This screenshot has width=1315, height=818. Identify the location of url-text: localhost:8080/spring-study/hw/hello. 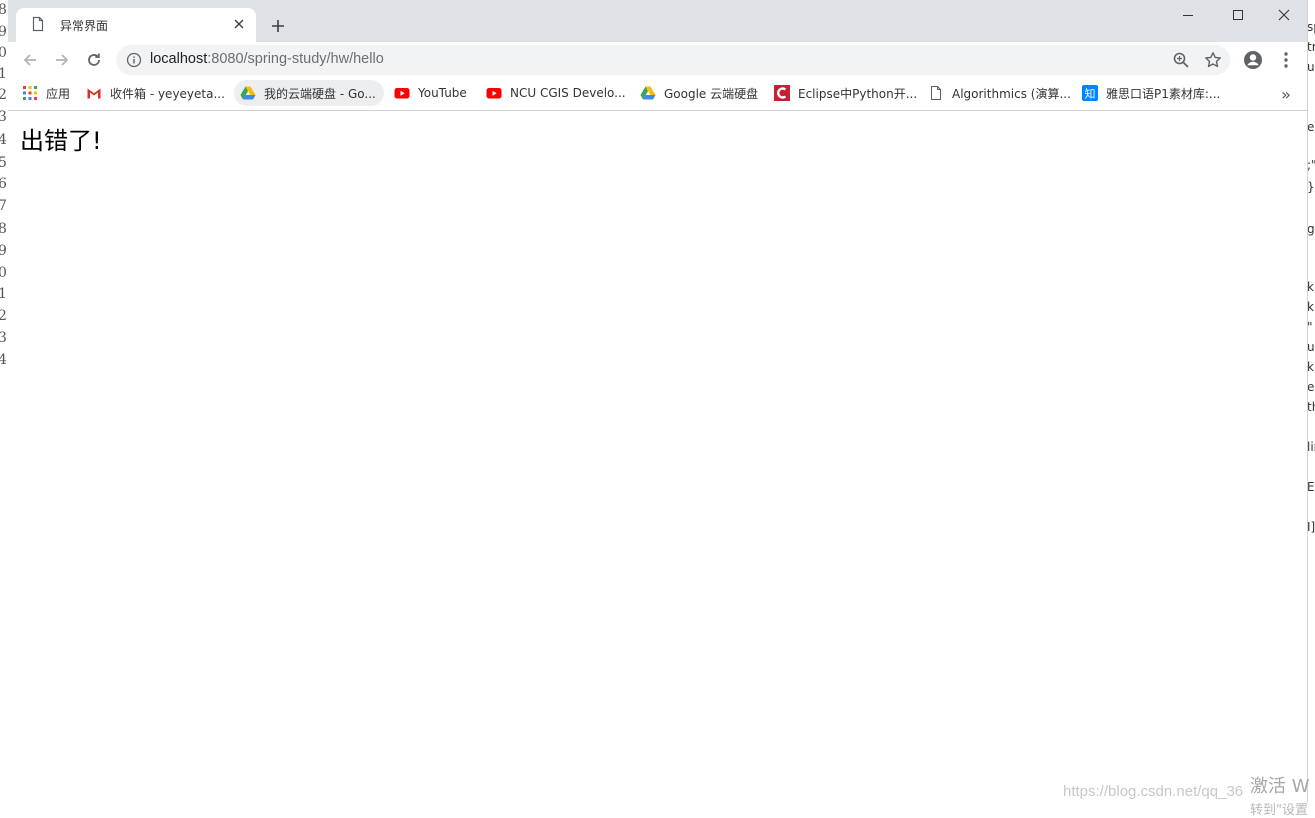
(267, 59).